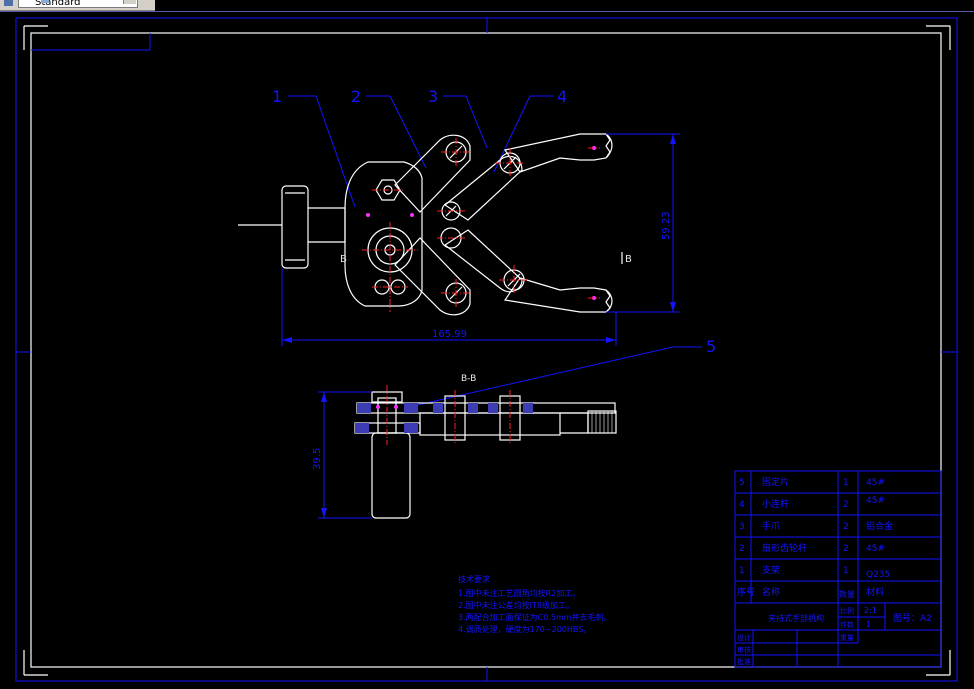  Describe the element at coordinates (343, 259) in the screenshot. I see `section-mark-left: B` at that location.